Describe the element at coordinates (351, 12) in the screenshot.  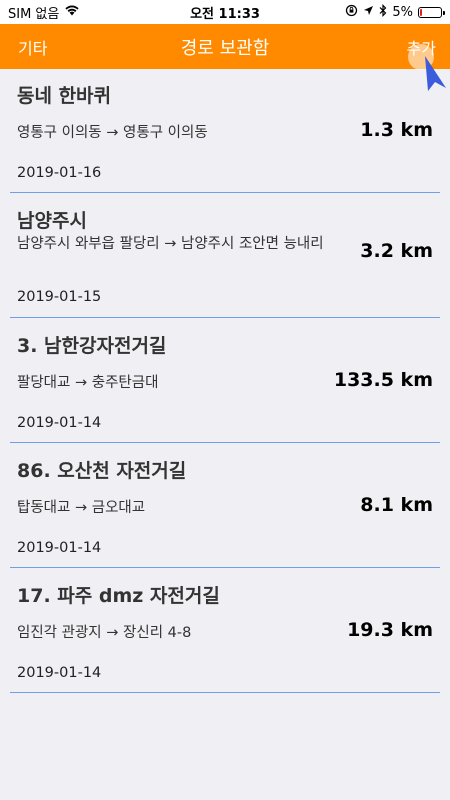
I see `orientation-lock-icon` at that location.